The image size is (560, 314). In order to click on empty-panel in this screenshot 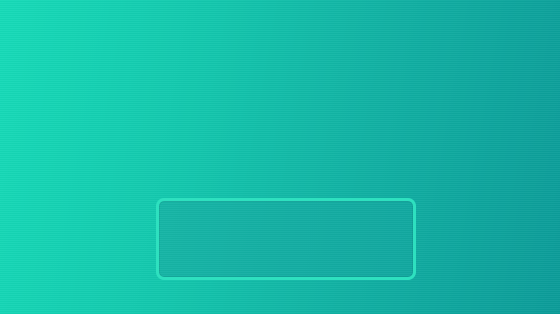, I will do `click(286, 239)`.